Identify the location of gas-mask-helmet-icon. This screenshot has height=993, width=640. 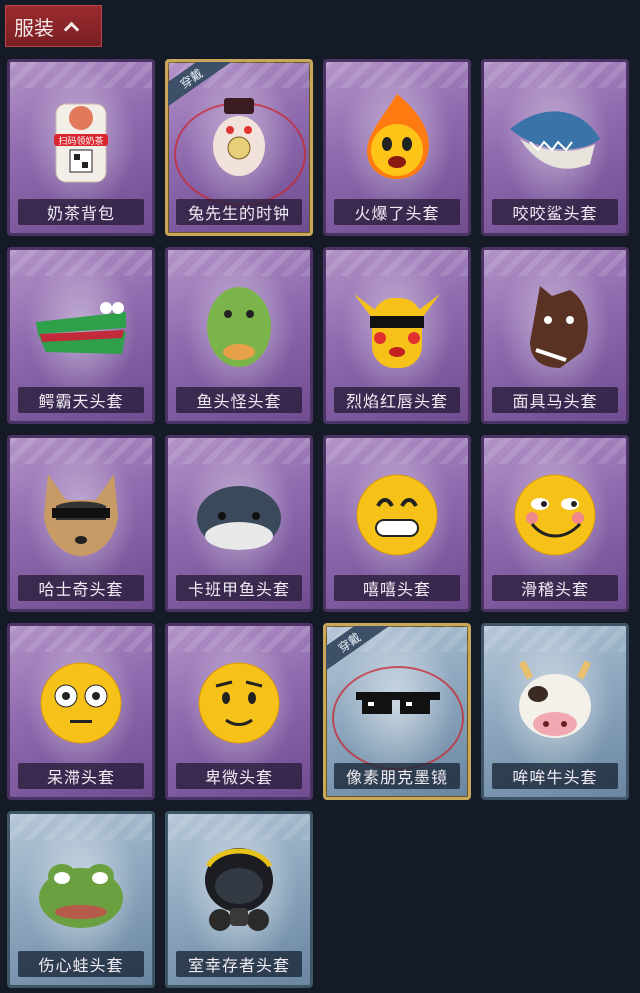
(239, 891).